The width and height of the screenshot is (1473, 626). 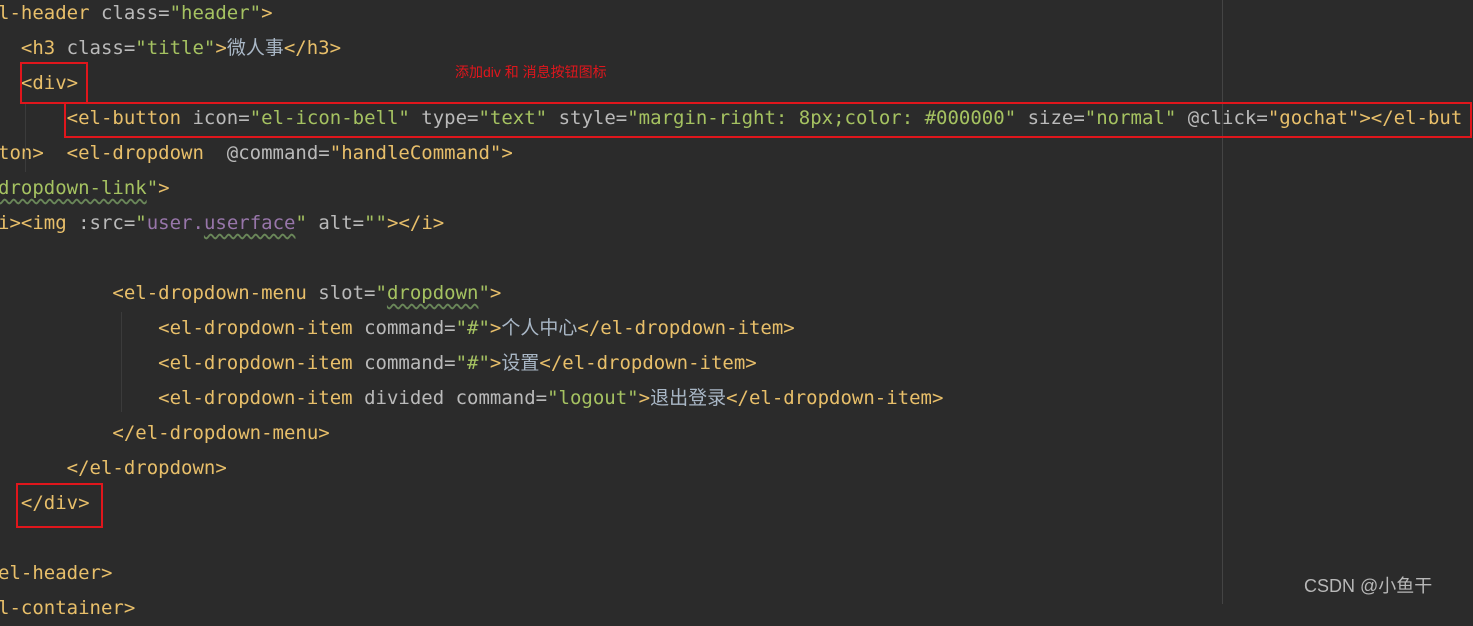 What do you see at coordinates (159, 293) in the screenshot?
I see `code-token: <el-dropdown-menu` at bounding box center [159, 293].